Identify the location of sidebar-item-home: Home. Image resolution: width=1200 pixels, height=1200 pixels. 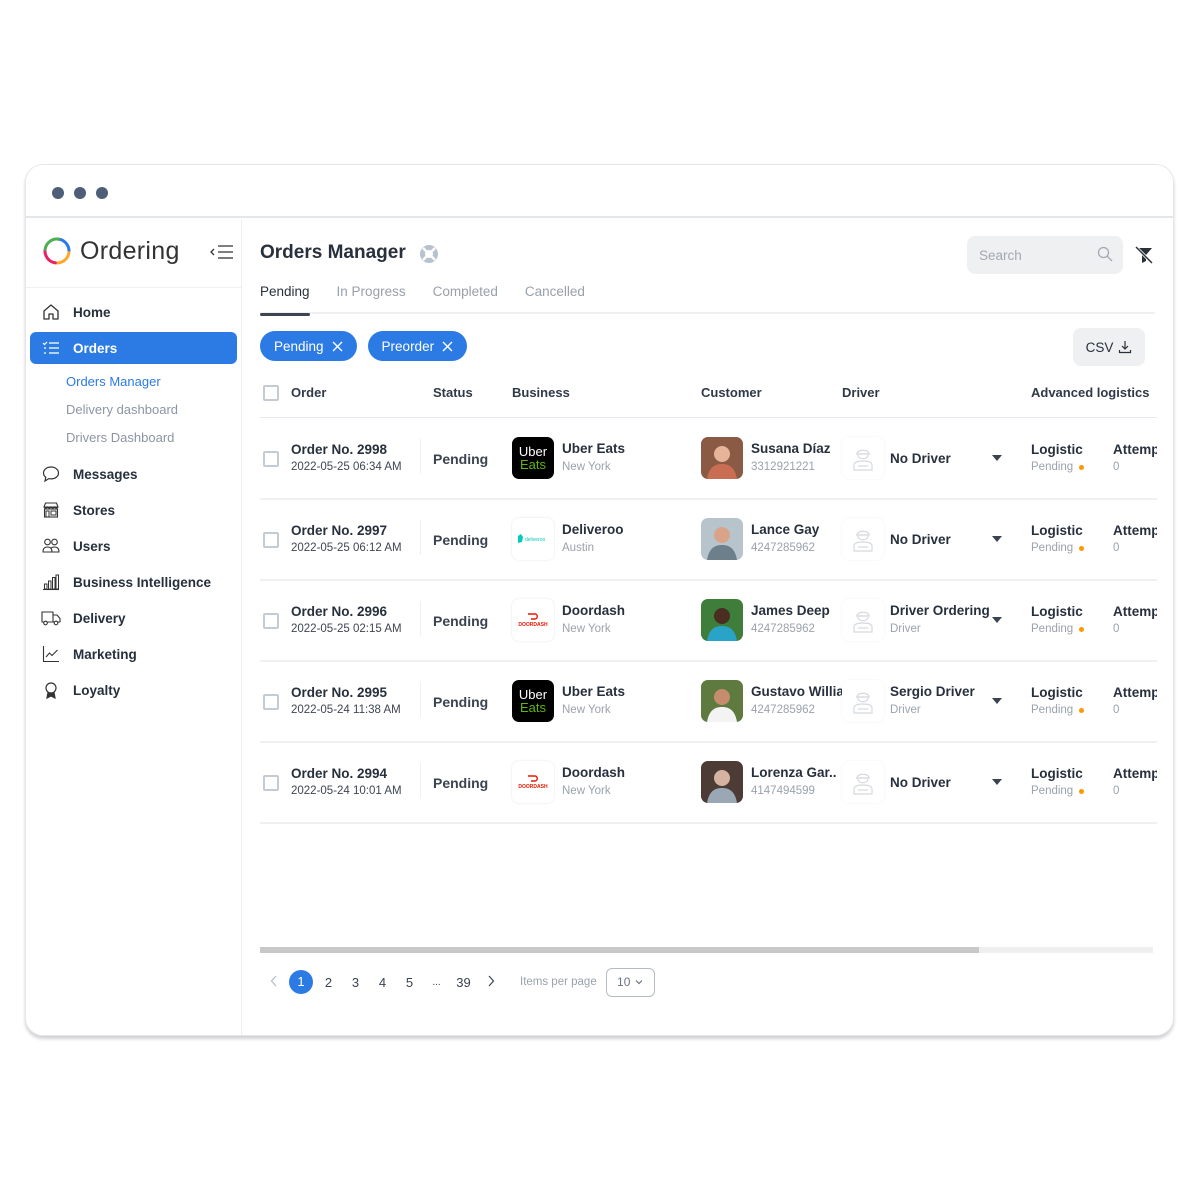
(133, 312).